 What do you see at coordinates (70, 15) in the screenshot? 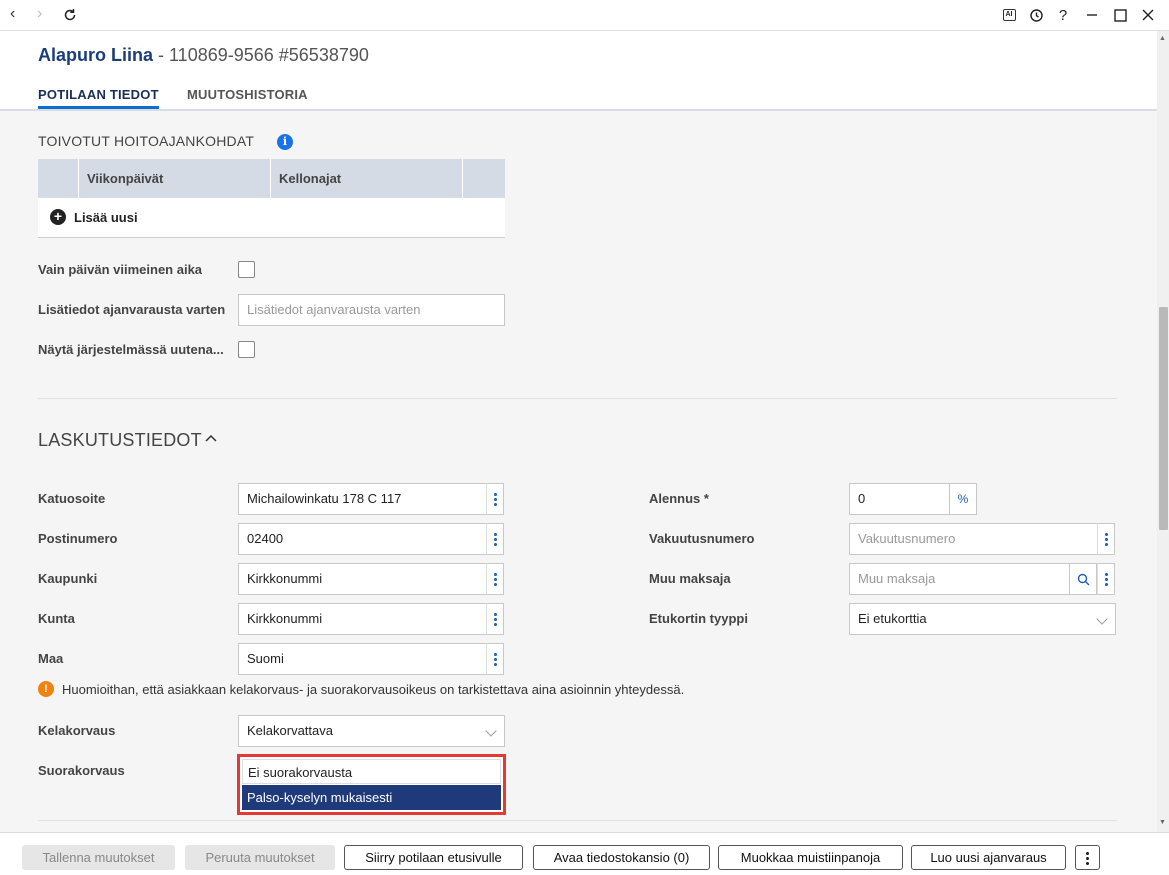
I see `refresh-icon` at bounding box center [70, 15].